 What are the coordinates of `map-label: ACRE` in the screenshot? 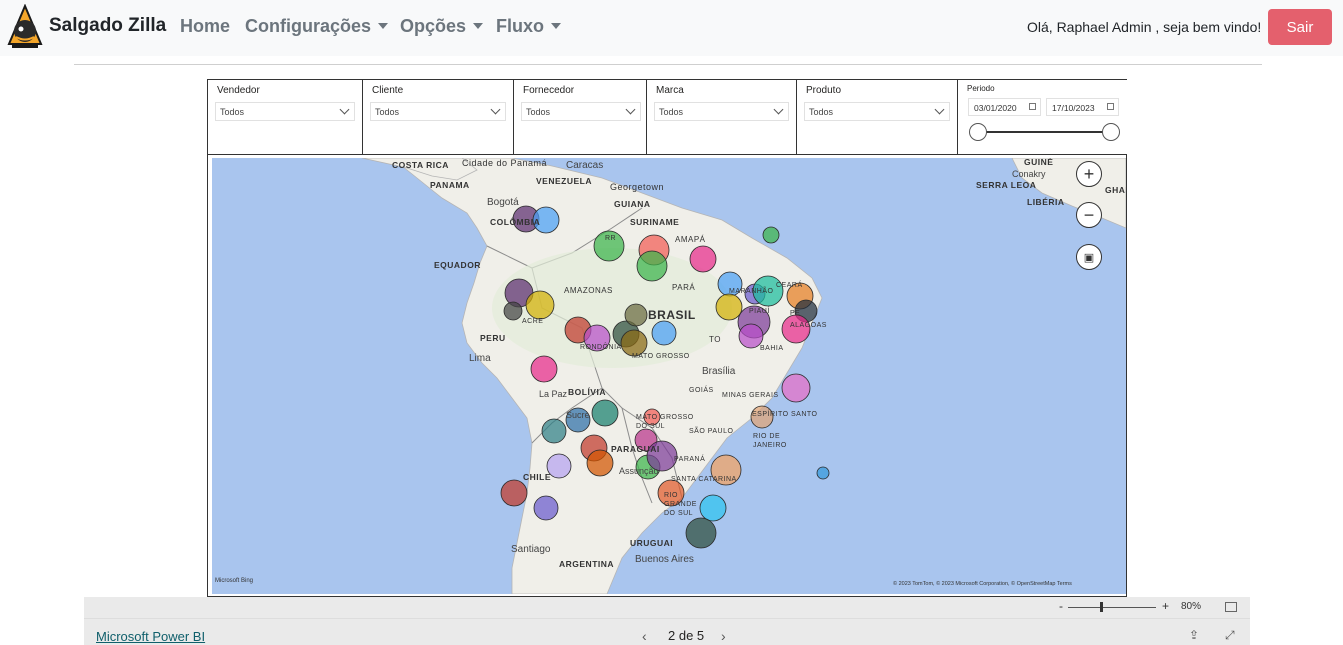 It's located at (533, 321).